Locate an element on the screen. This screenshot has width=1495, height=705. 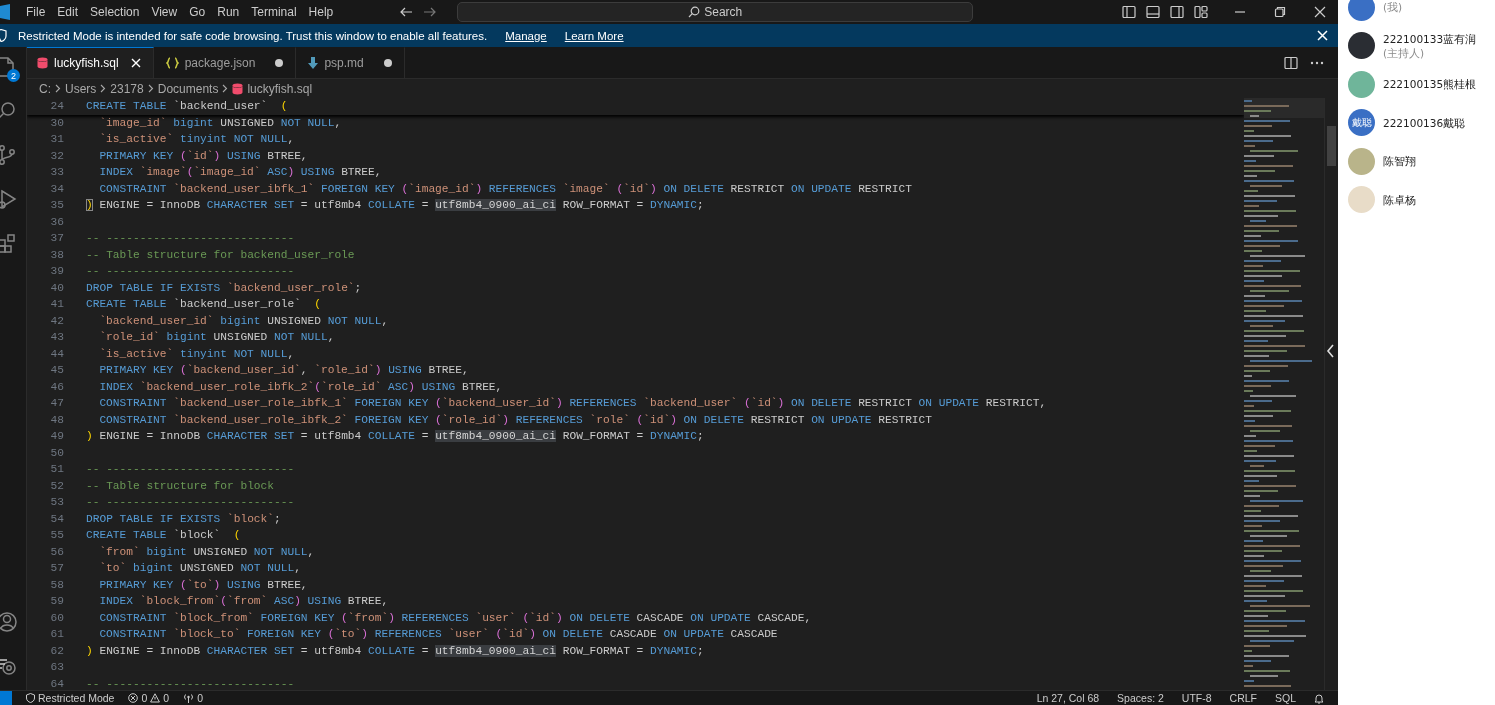
restore-icon is located at coordinates (1280, 12).